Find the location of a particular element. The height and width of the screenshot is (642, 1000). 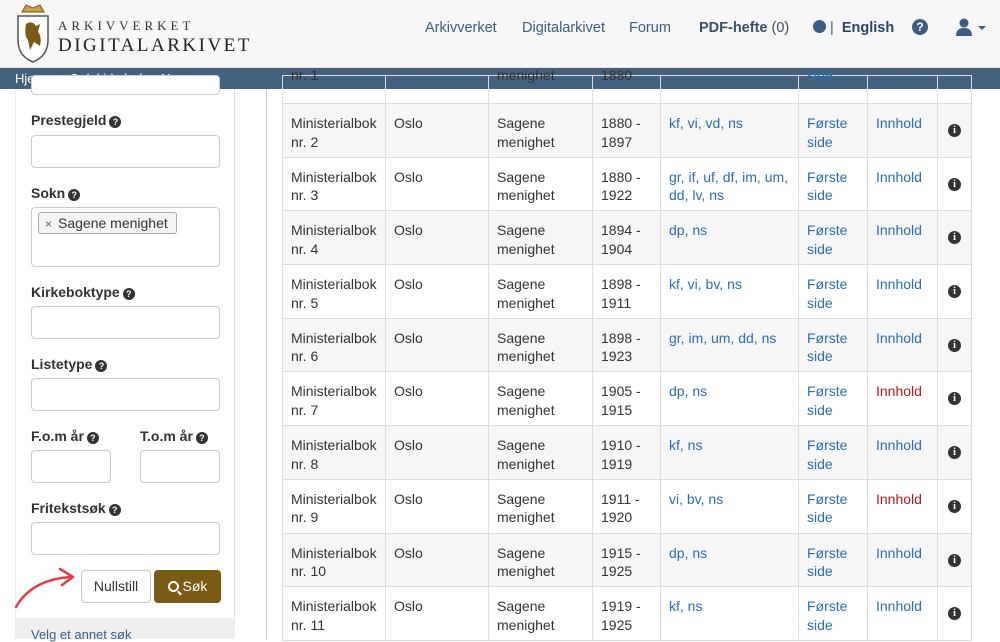

types-links: kf, vi, vd, ns is located at coordinates (729, 130).